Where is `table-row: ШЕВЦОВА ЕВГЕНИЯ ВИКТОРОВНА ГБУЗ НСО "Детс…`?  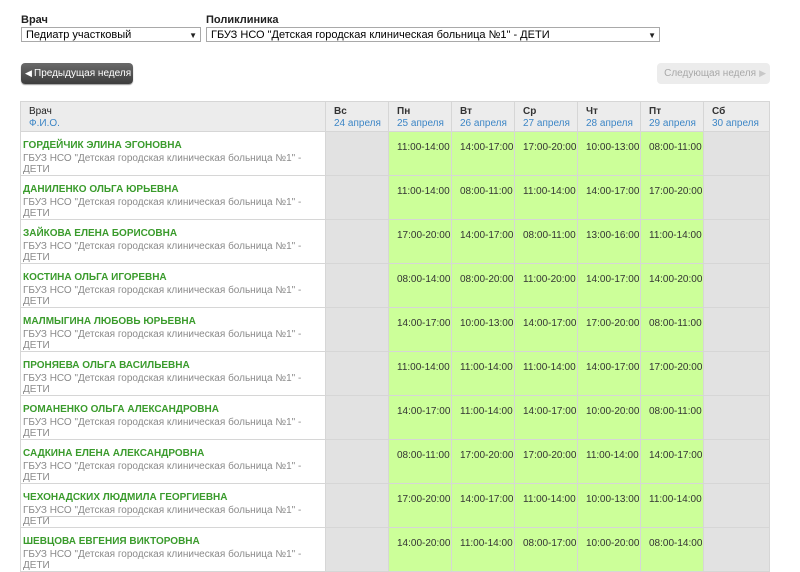 table-row: ШЕВЦОВА ЕВГЕНИЯ ВИКТОРОВНА ГБУЗ НСО "Детс… is located at coordinates (395, 549).